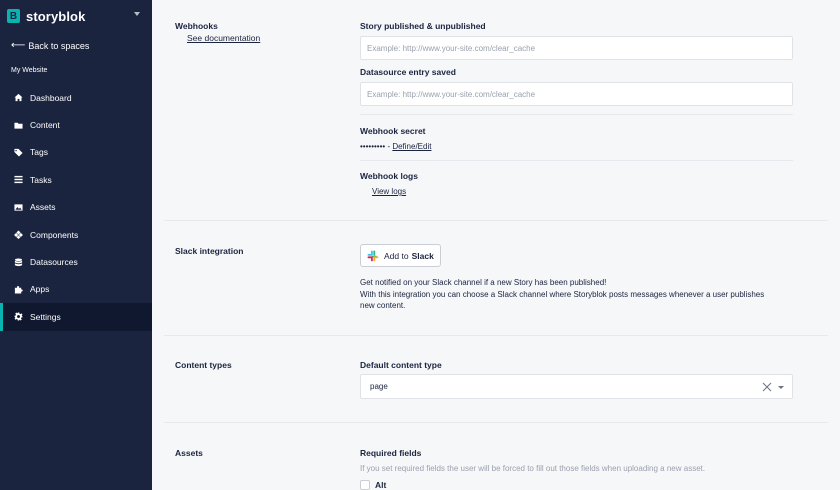  What do you see at coordinates (373, 255) in the screenshot?
I see `slack-icon` at bounding box center [373, 255].